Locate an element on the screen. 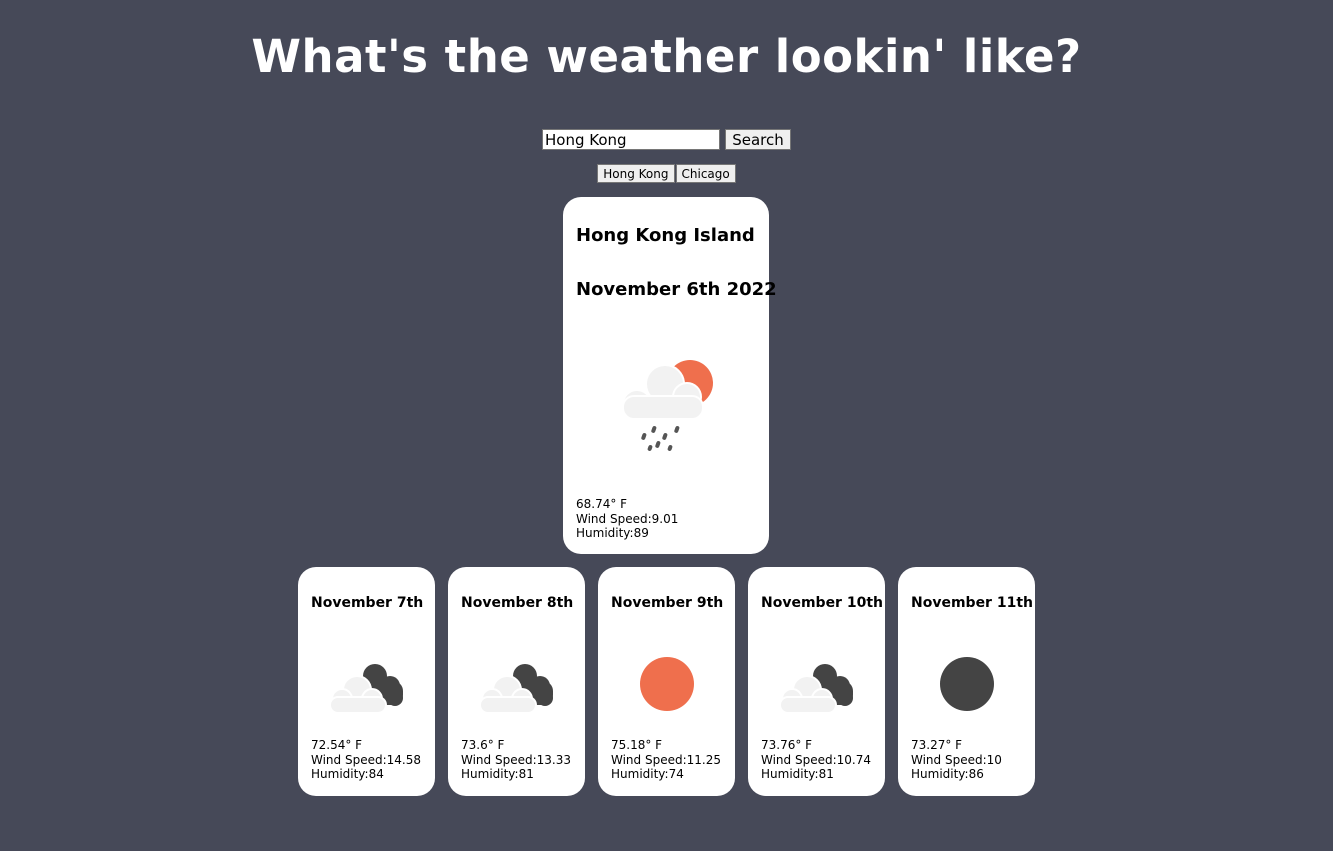  moon-icon is located at coordinates (967, 684).